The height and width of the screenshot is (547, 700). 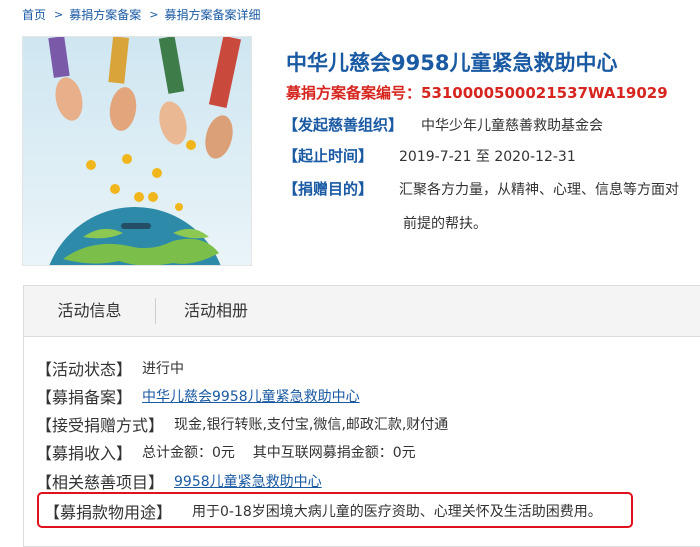 I want to click on charity-hands-illustration, so click(x=137, y=151).